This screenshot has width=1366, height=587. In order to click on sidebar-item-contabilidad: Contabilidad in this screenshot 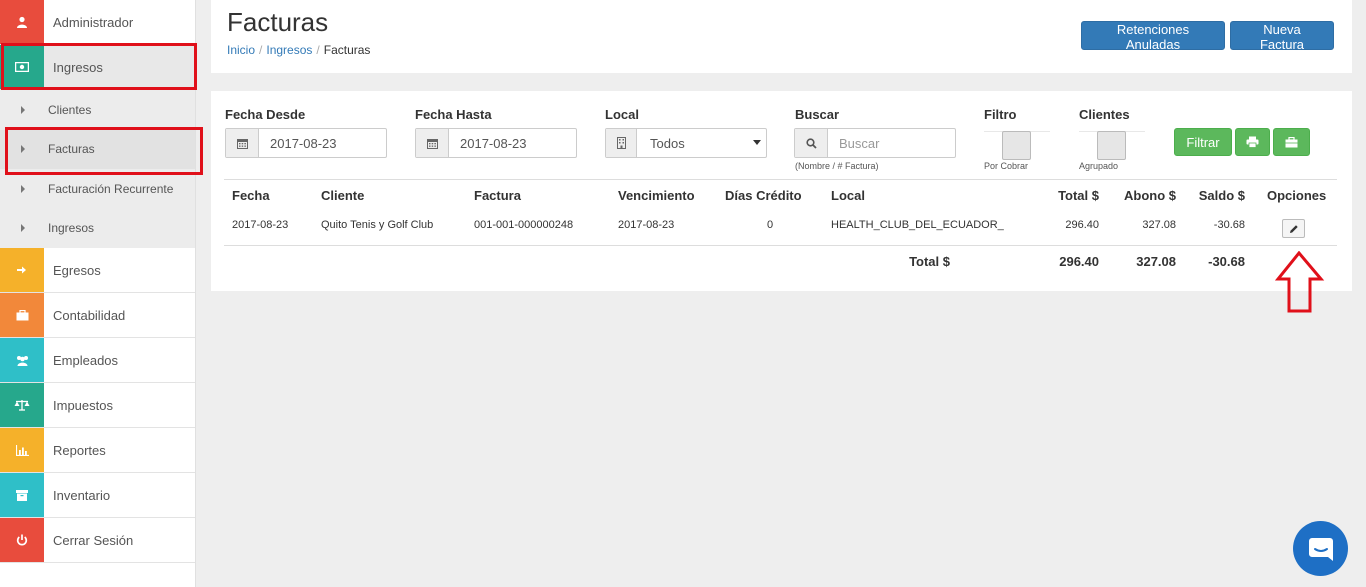, I will do `click(97, 315)`.